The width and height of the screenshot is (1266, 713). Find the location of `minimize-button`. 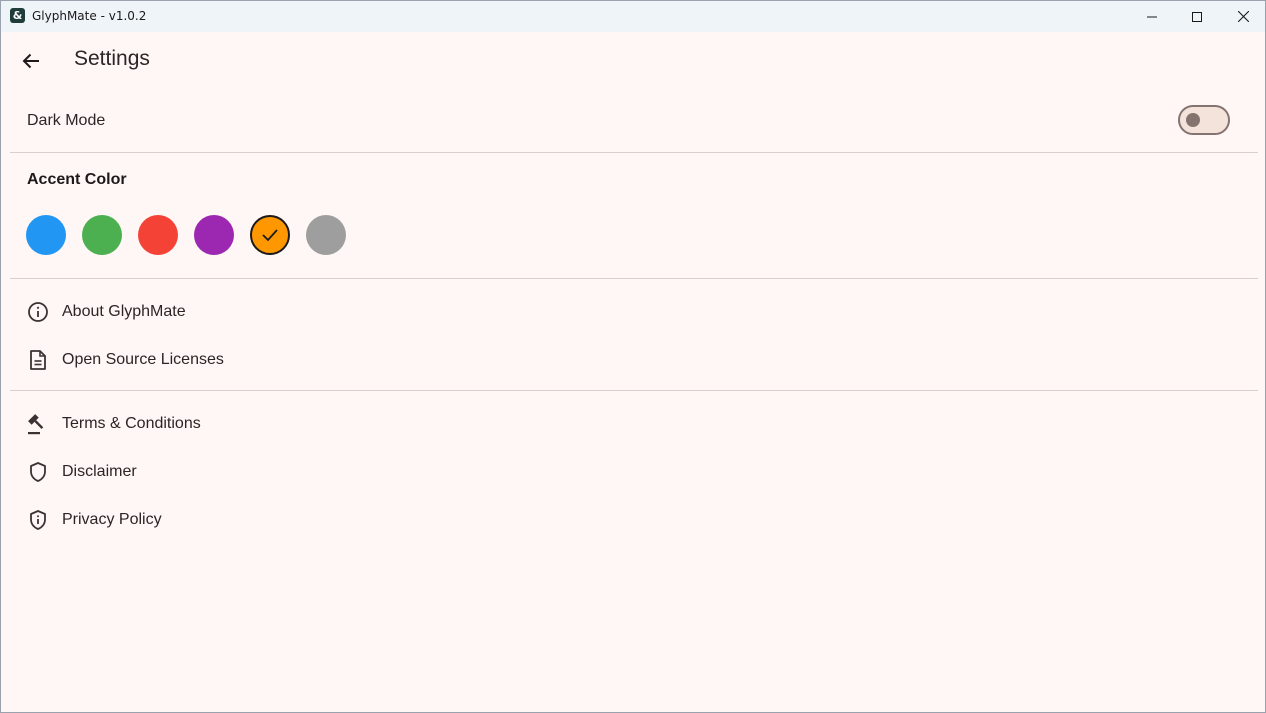

minimize-button is located at coordinates (1152, 16).